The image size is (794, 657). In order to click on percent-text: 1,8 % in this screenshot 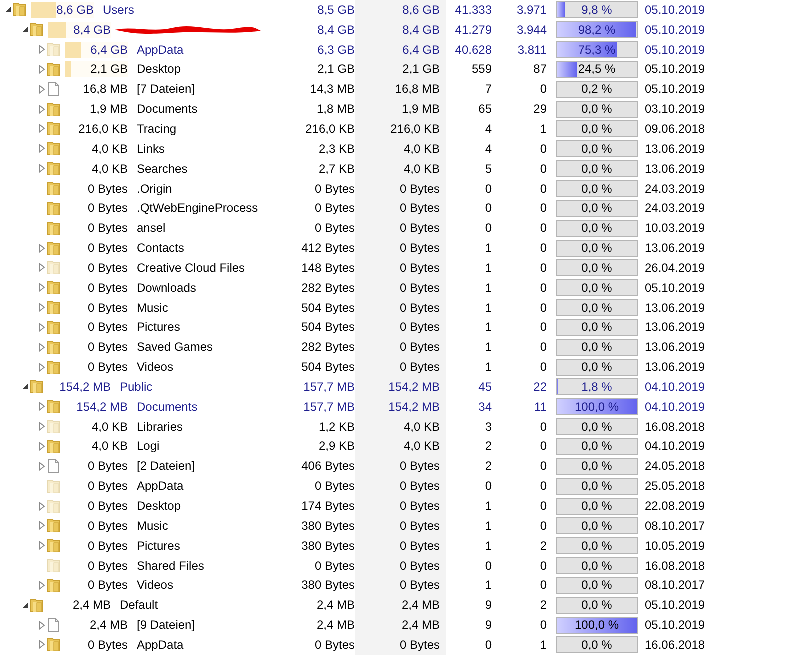, I will do `click(597, 386)`.